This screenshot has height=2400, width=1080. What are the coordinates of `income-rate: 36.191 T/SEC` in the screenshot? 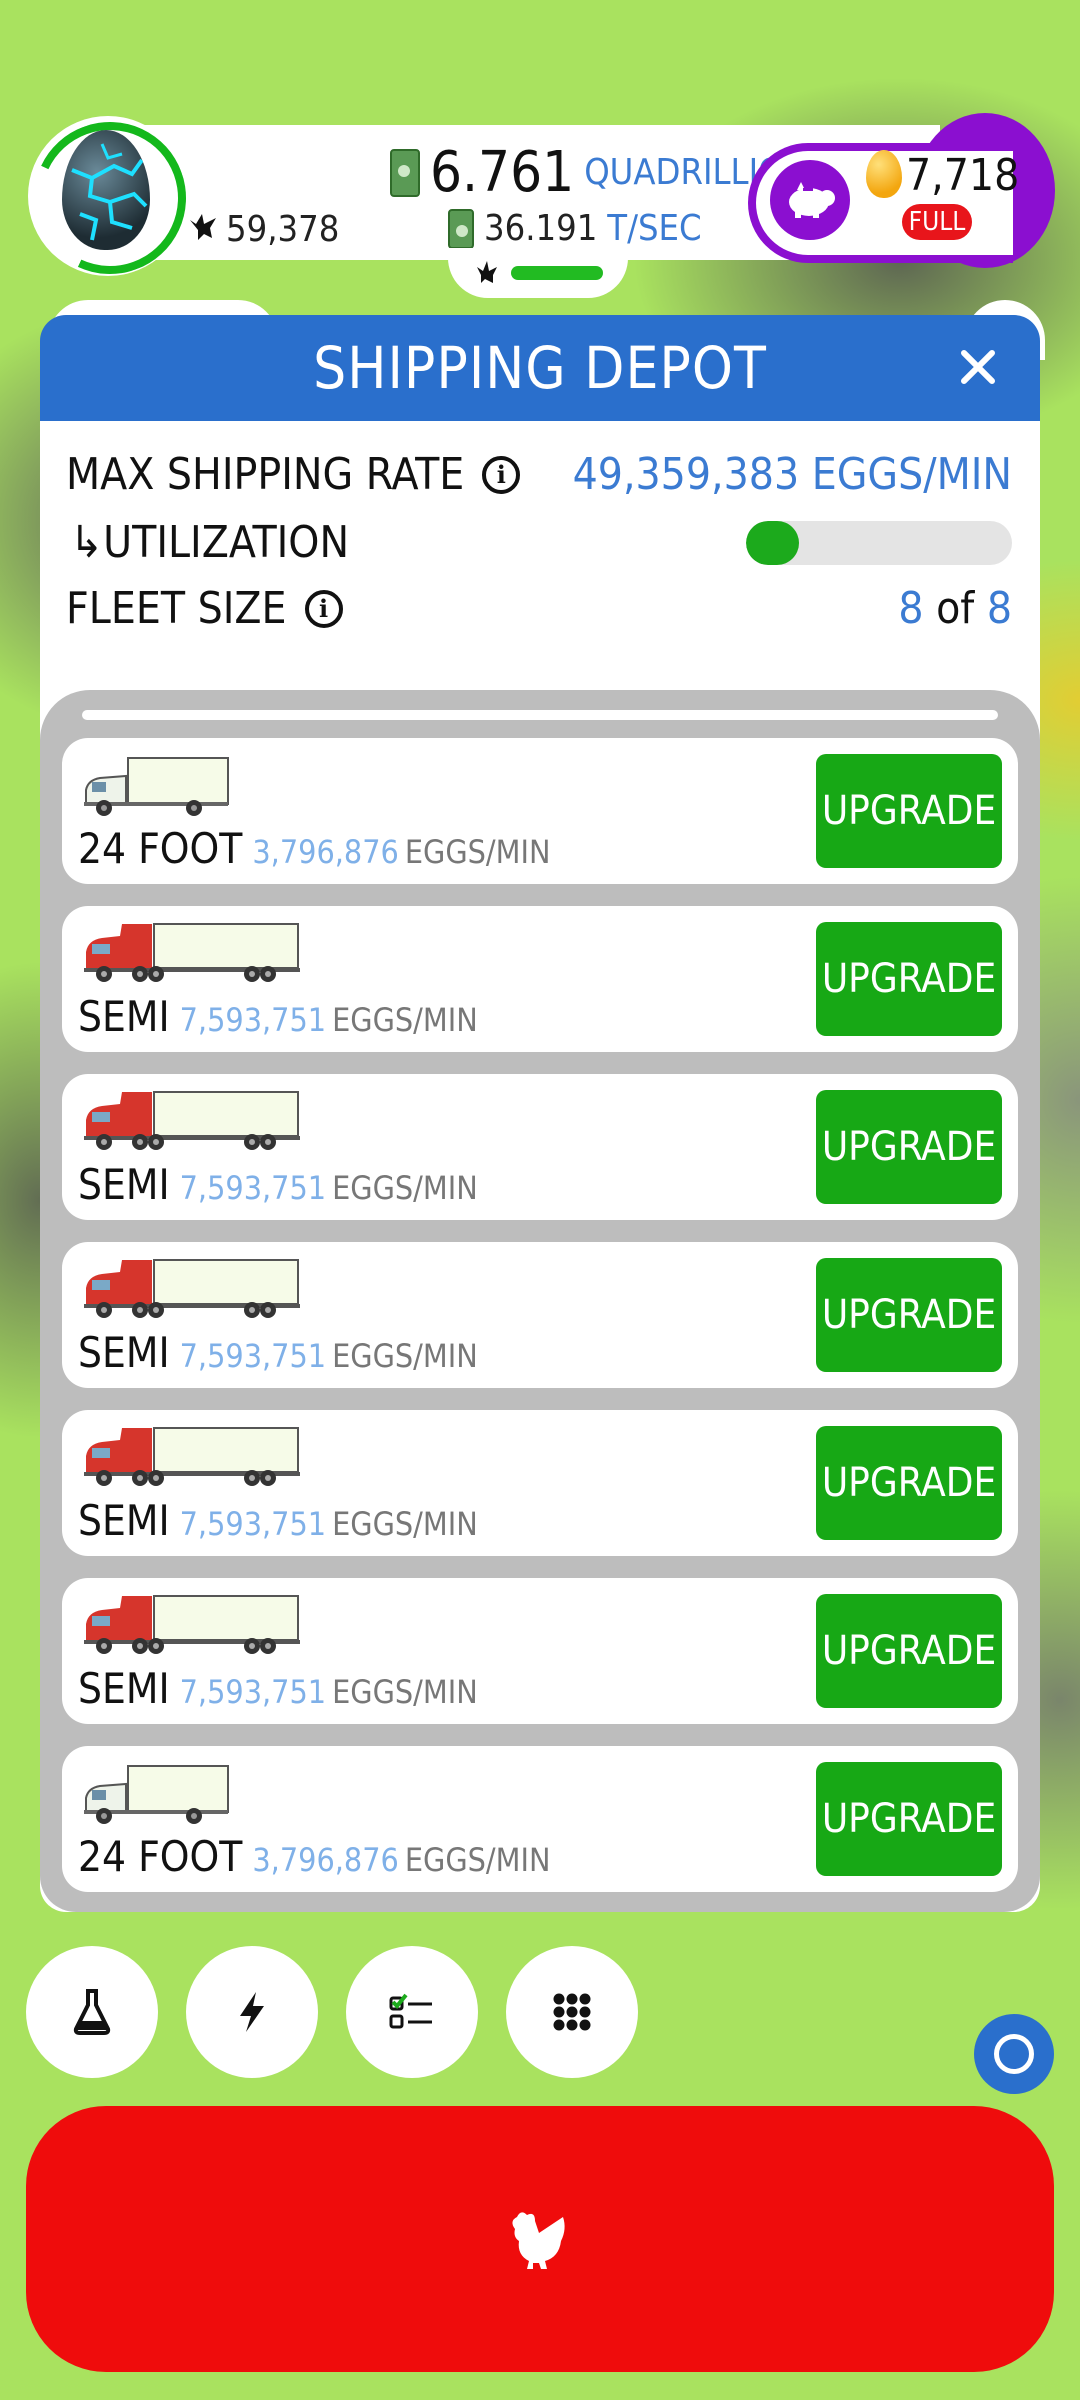 It's located at (575, 228).